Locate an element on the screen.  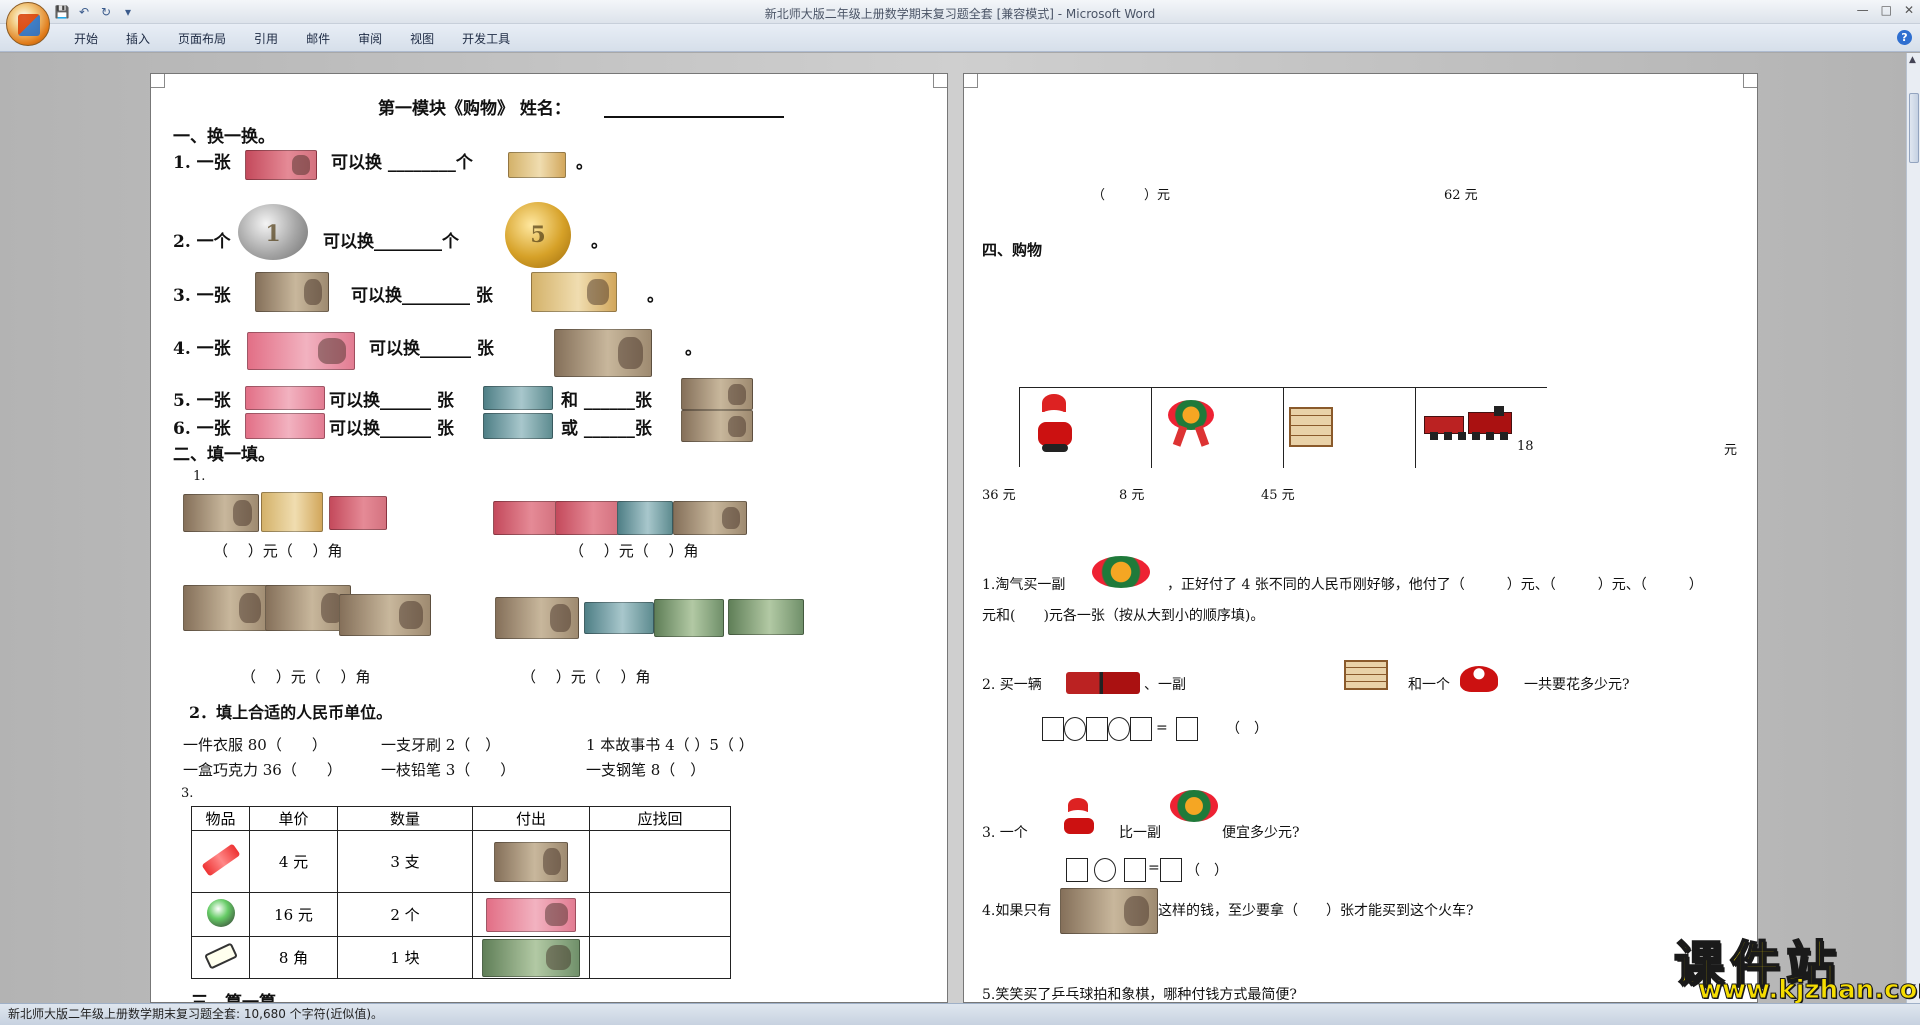
shopping-table: 物品 单价 数量 付出 应找回 4 元 3 支 16 元 2 个 8 角 1 块 is located at coordinates (461, 892).